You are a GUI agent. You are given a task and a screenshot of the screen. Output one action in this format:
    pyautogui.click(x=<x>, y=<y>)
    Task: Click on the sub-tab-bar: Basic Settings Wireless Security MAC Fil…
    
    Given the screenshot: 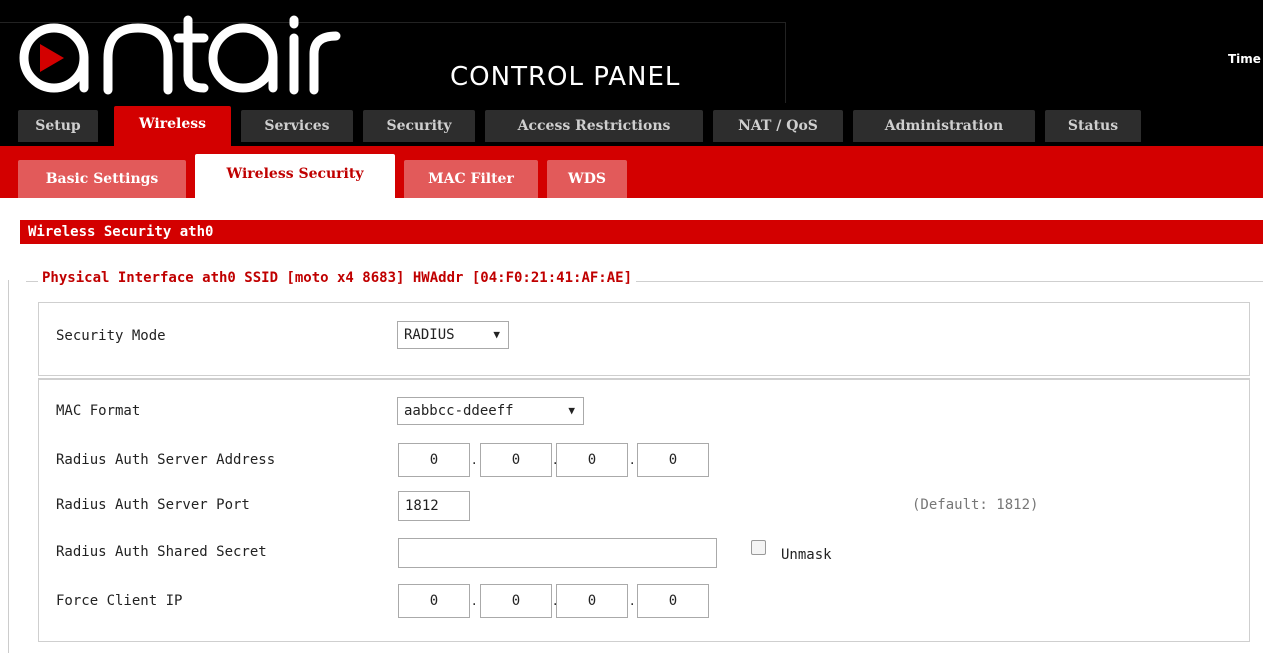 What is the action you would take?
    pyautogui.click(x=631, y=172)
    